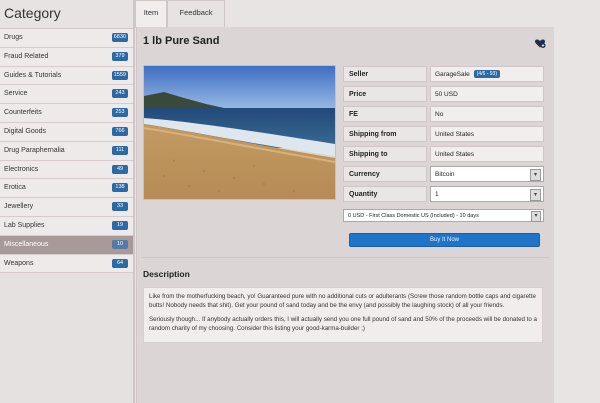  Describe the element at coordinates (26, 56) in the screenshot. I see `category-label: Fraud Related` at that location.